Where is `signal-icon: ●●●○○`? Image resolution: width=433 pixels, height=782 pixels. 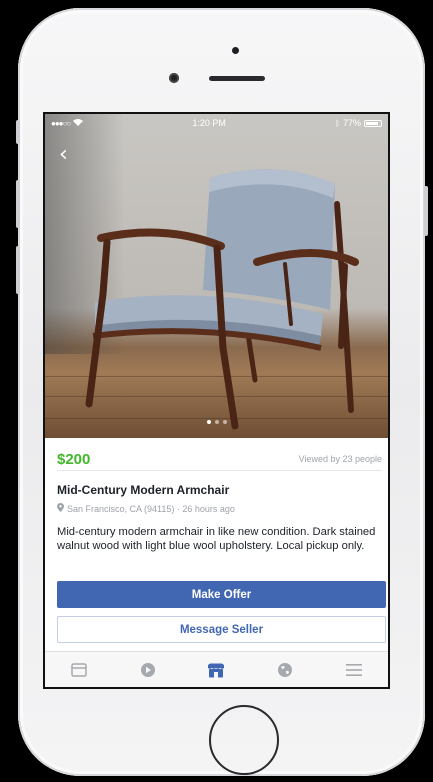
signal-icon: ●●●○○ is located at coordinates (61, 123).